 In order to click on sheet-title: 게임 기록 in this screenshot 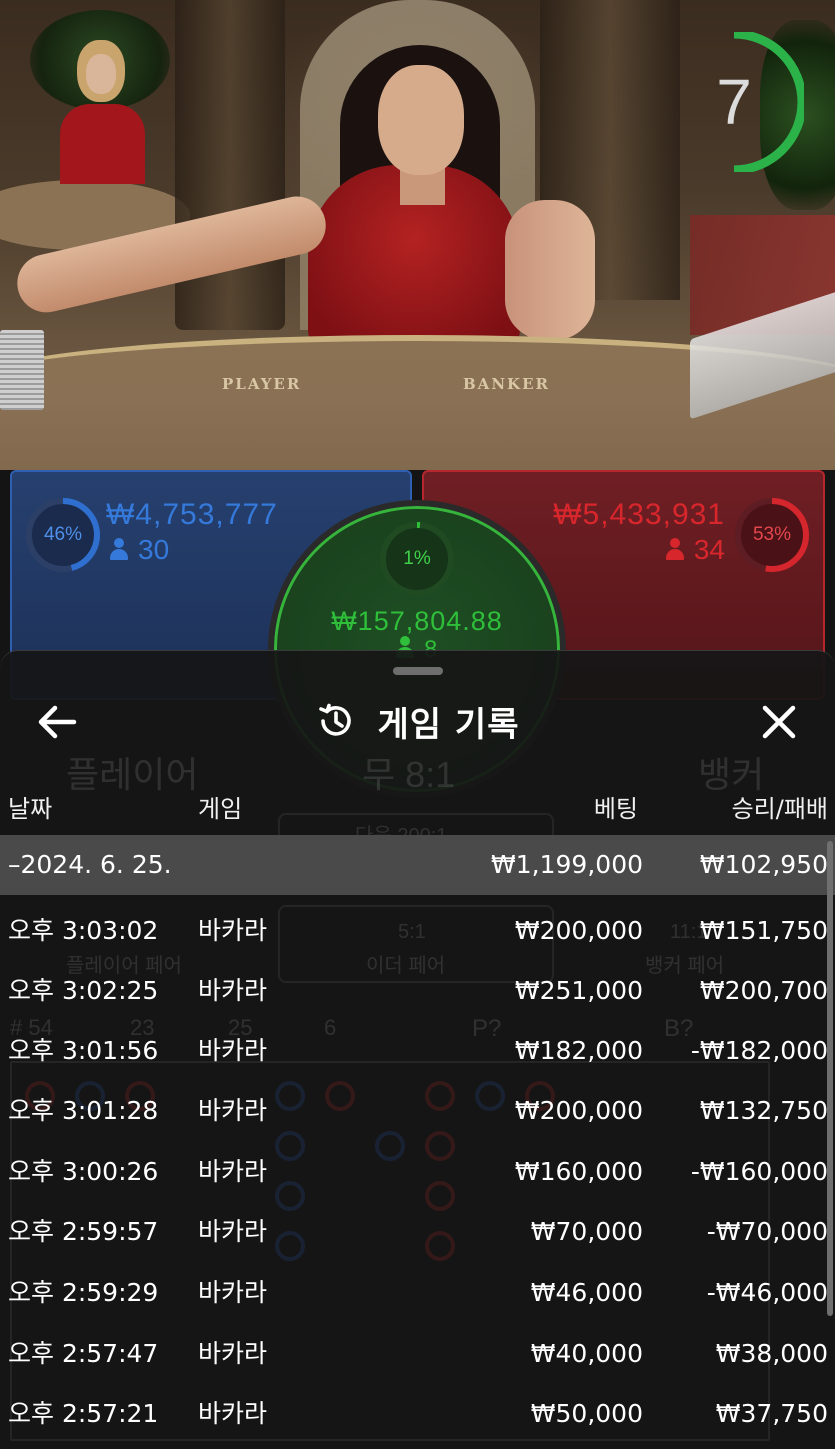, I will do `click(448, 724)`.